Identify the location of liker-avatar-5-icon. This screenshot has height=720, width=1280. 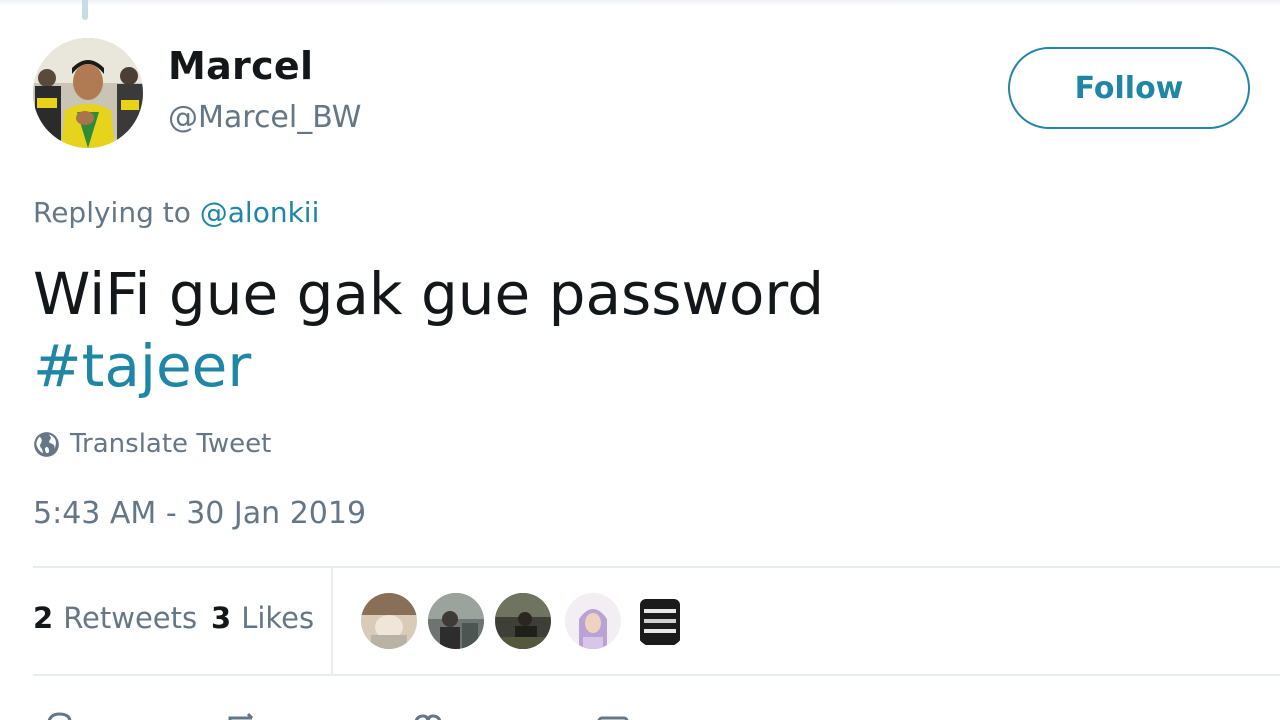
(660, 621).